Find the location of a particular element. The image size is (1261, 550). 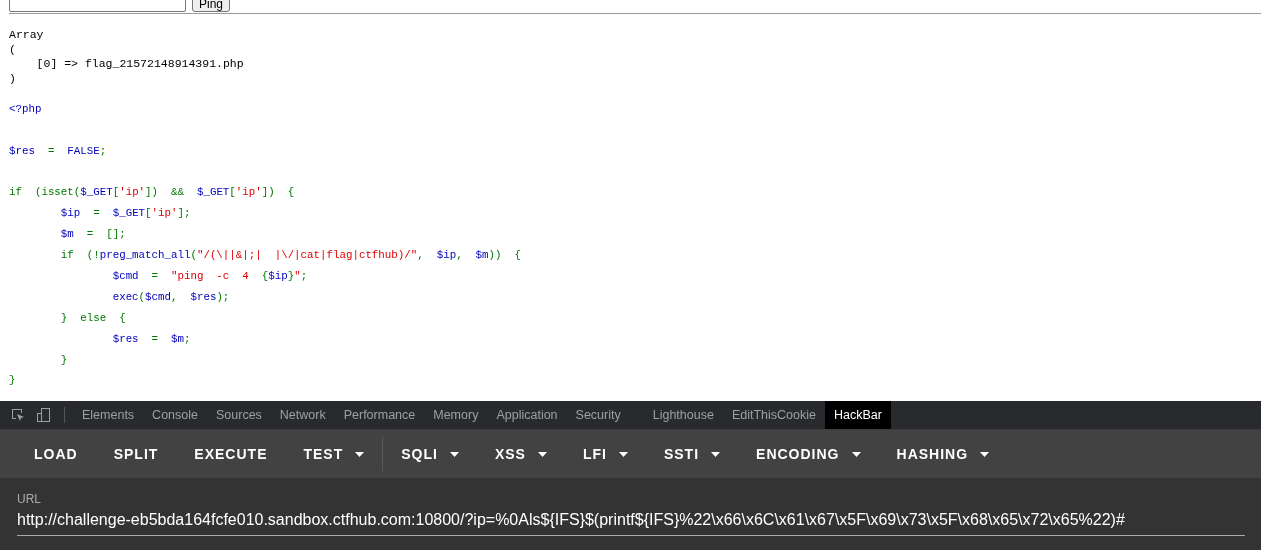

hackbar-button: TEST is located at coordinates (334, 454).